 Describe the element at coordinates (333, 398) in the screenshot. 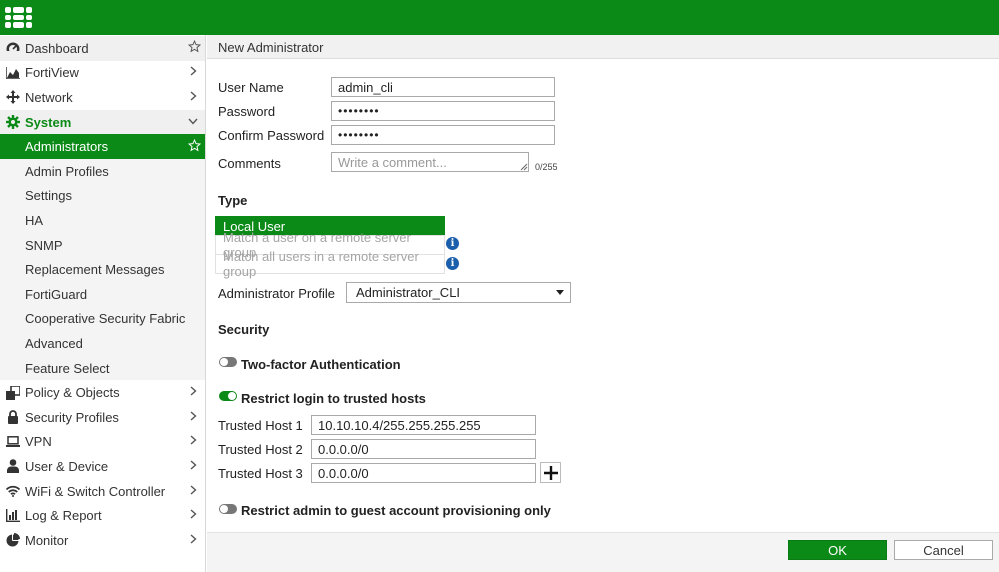

I see `restrict-trusted-hosts-label: Restrict login to trusted hosts` at that location.